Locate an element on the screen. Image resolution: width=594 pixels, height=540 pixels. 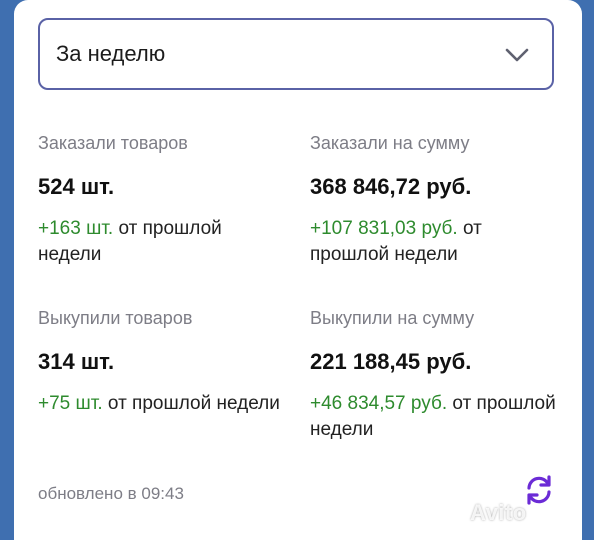
updated-timestamp: обновлено в 09:43 is located at coordinates (111, 493).